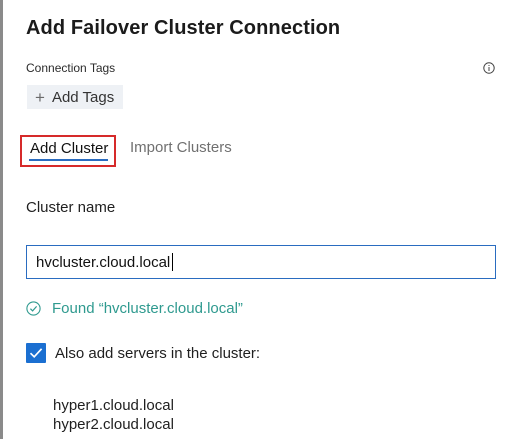 Image resolution: width=520 pixels, height=439 pixels. Describe the element at coordinates (40, 97) in the screenshot. I see `plus-icon: +` at that location.